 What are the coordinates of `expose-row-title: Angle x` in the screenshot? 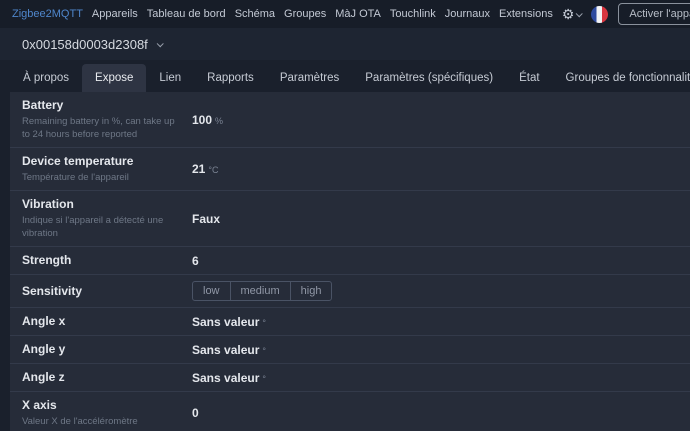 It's located at (44, 321).